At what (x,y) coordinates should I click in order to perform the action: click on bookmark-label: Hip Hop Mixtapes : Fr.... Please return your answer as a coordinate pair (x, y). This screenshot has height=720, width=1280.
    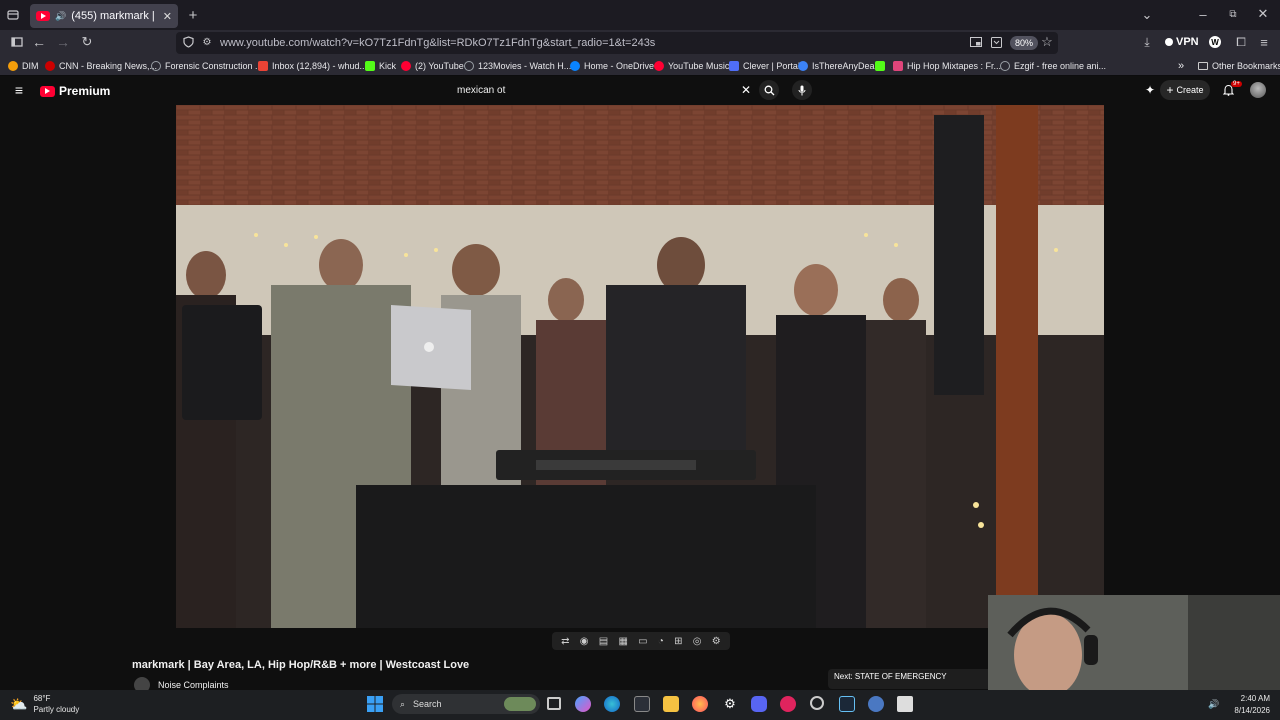
    Looking at the image, I should click on (954, 66).